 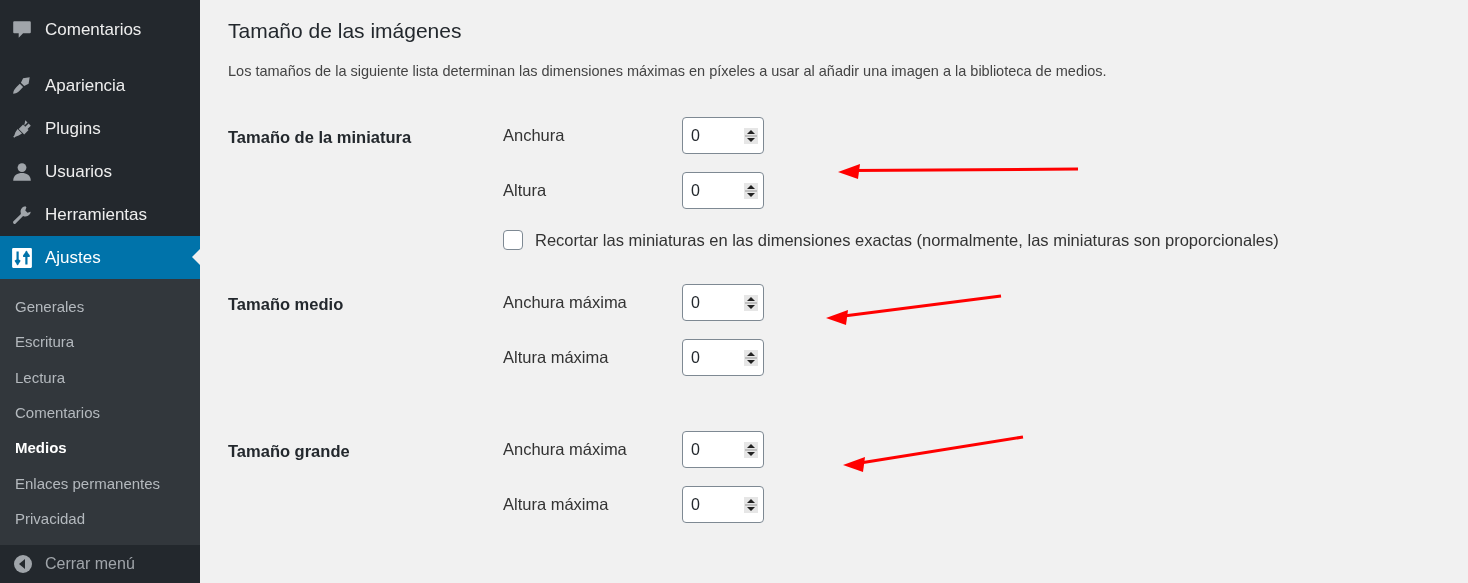 What do you see at coordinates (22, 128) in the screenshot?
I see `plug-icon` at bounding box center [22, 128].